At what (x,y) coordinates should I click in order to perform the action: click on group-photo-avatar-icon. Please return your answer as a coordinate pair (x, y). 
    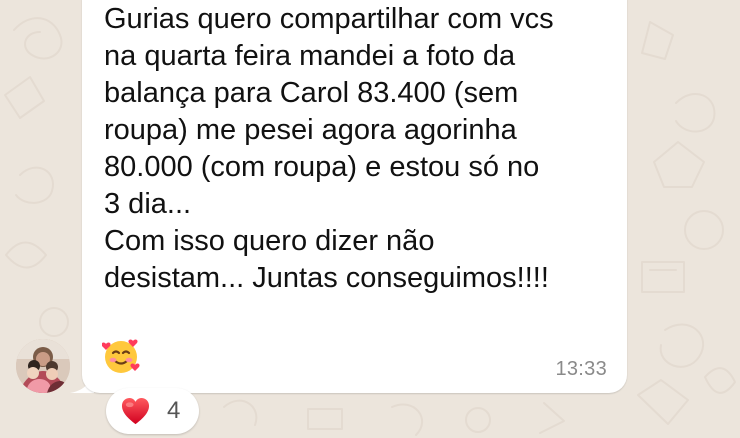
    Looking at the image, I should click on (43, 366).